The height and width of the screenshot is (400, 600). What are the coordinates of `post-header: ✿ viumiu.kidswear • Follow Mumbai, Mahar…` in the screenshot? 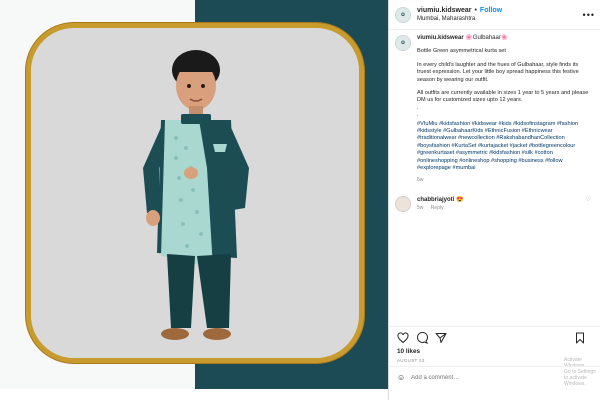 It's located at (494, 15).